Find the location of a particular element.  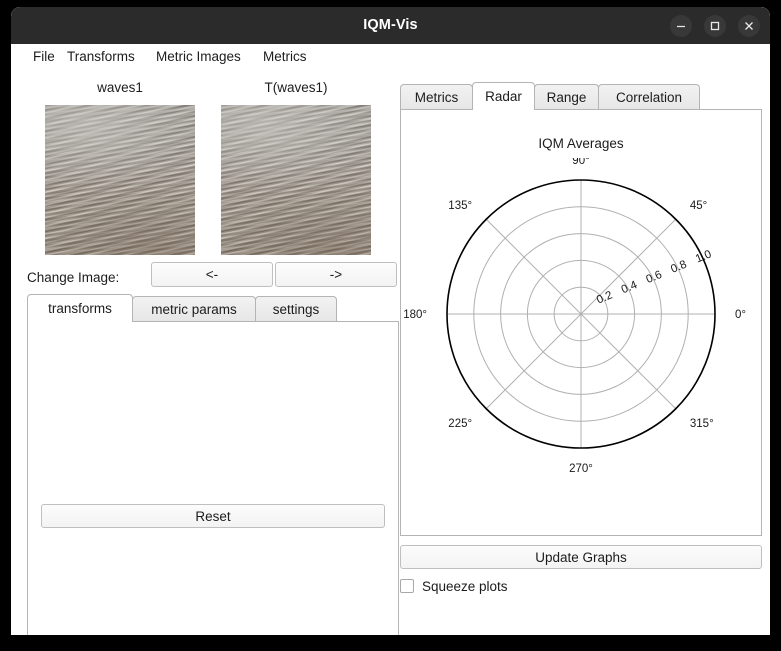

polar-angular-tick-label: 135° is located at coordinates (460, 206).